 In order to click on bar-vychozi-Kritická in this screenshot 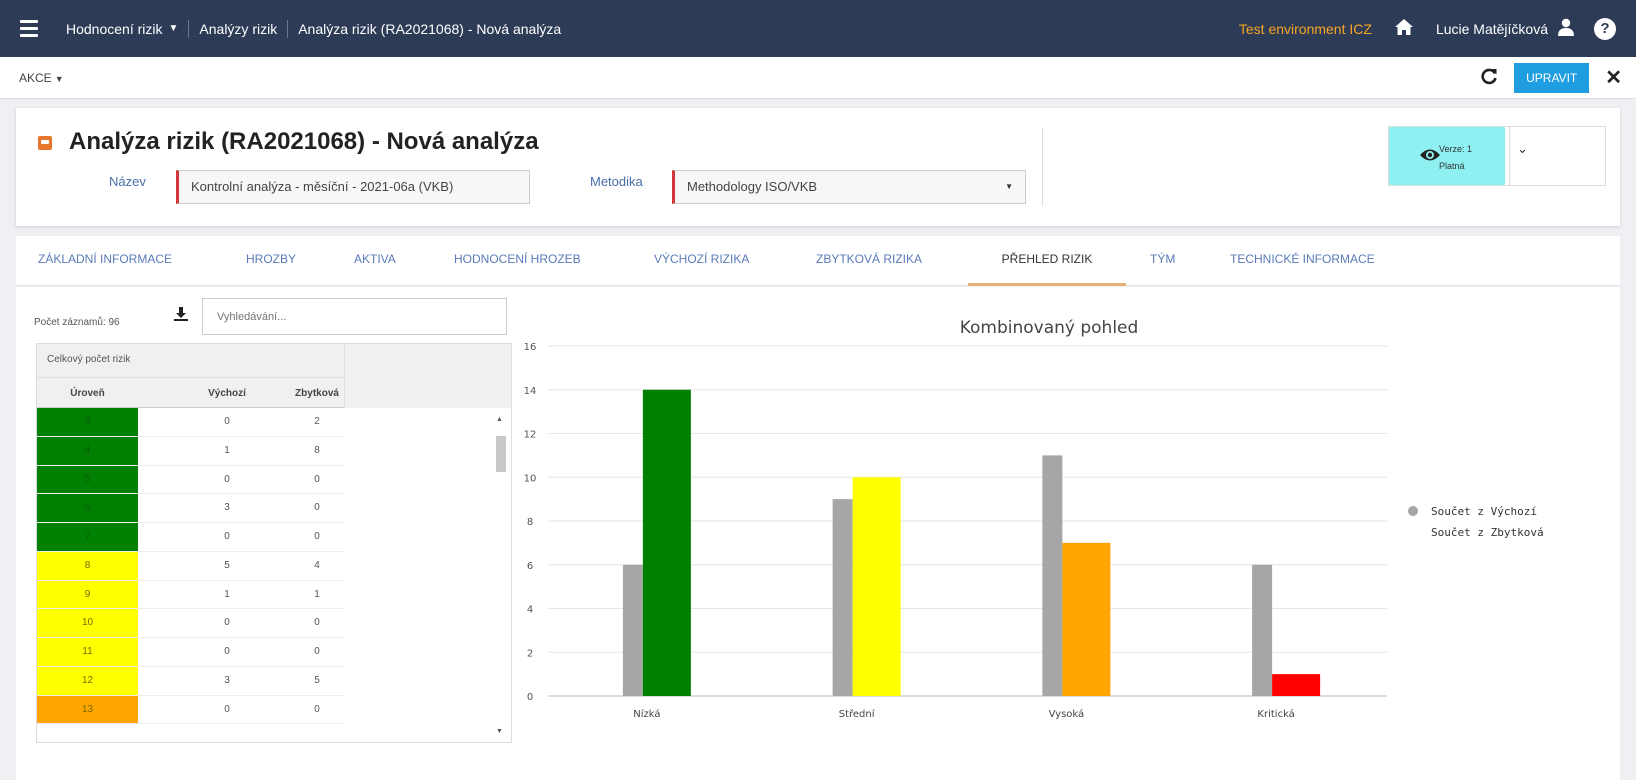, I will do `click(1262, 630)`.